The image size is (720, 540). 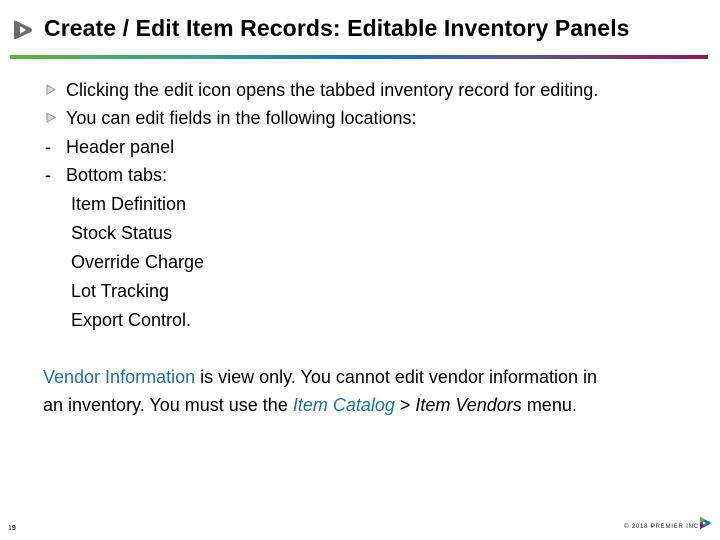 What do you see at coordinates (705, 523) in the screenshot?
I see `premier-logo-icon` at bounding box center [705, 523].